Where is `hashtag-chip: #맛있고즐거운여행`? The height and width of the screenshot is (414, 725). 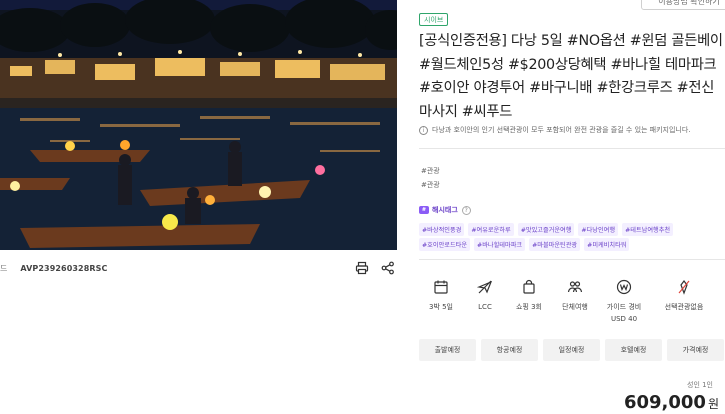 hashtag-chip: #맛있고즐거운여행 is located at coordinates (546, 229).